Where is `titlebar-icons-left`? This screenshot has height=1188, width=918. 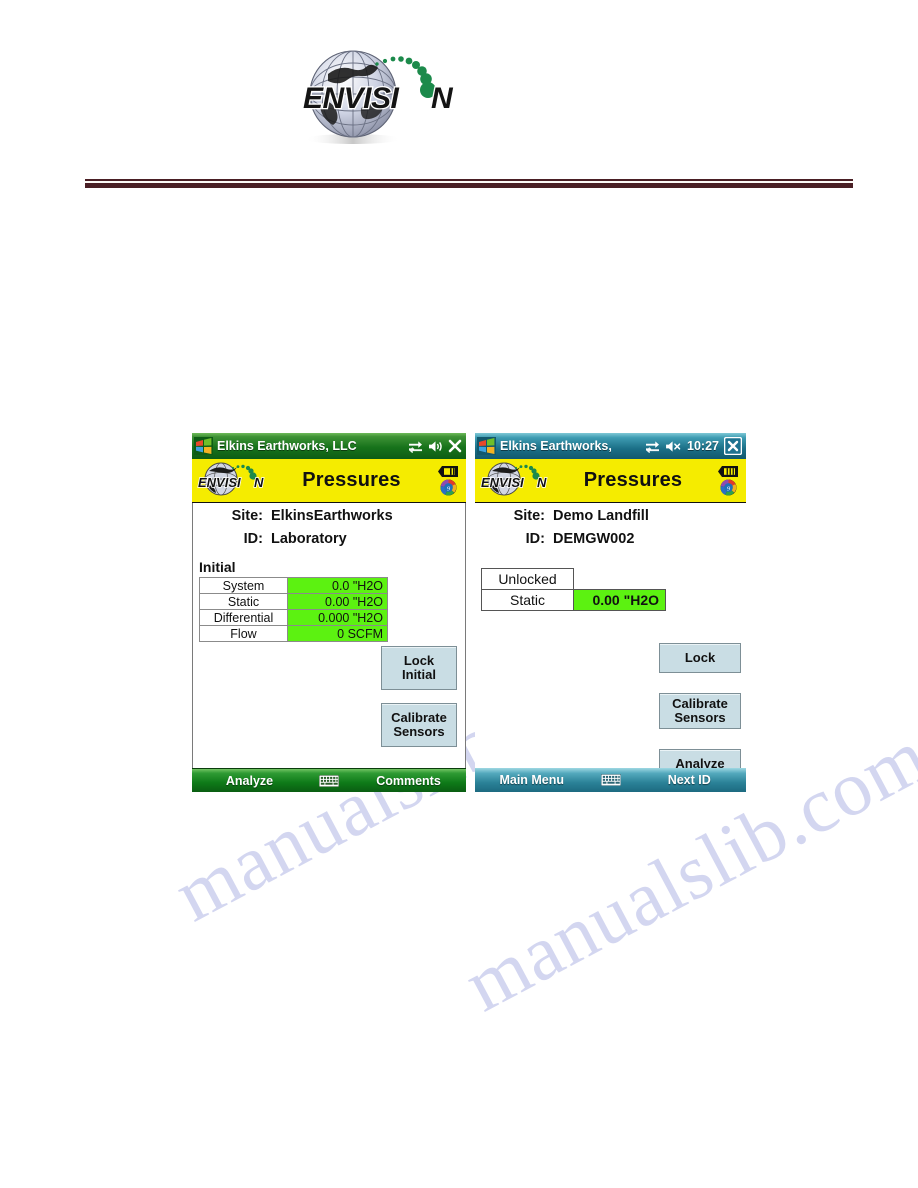
titlebar-icons-left is located at coordinates (435, 446).